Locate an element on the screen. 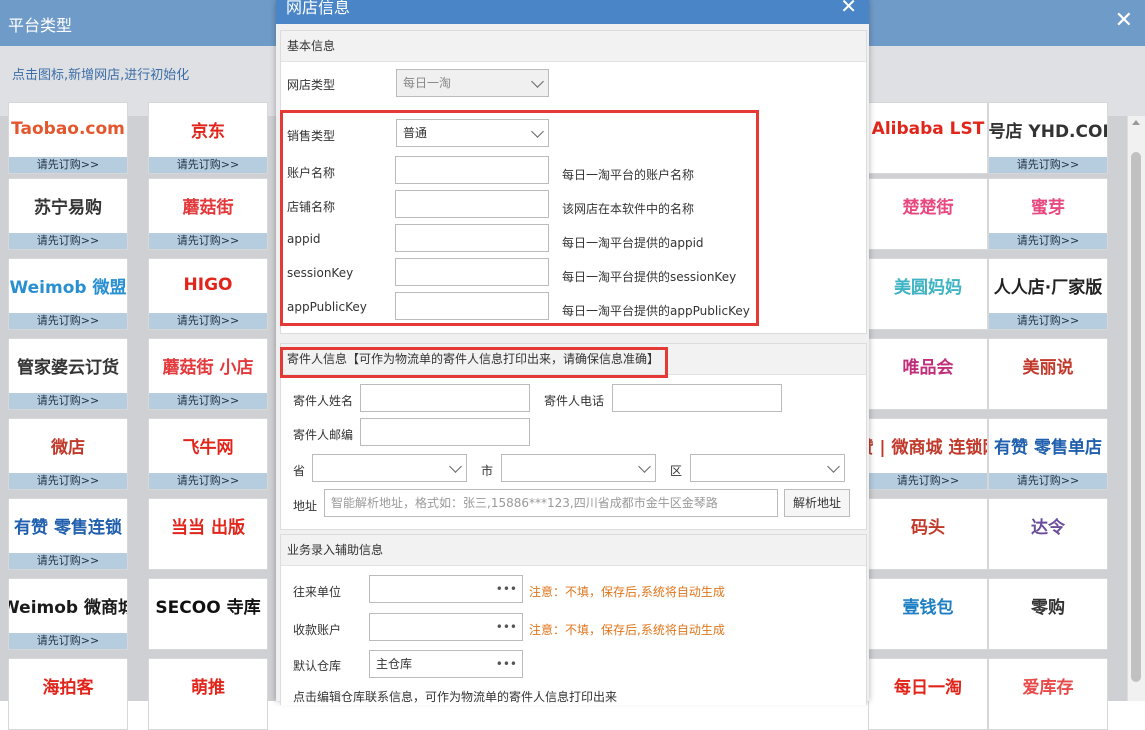 The width and height of the screenshot is (1145, 730). sender-name-label: 寄件人姓名 is located at coordinates (323, 401).